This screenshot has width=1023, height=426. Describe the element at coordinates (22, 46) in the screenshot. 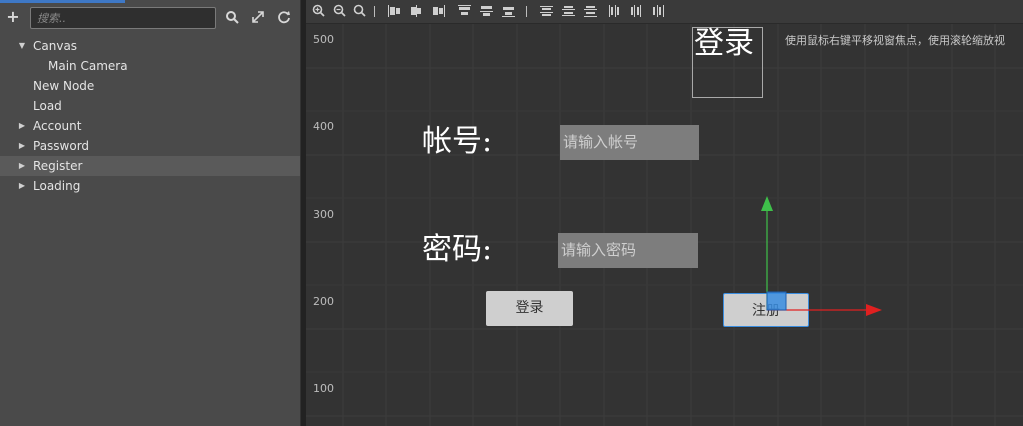

I see `expand-arrow-icon: ▼` at that location.